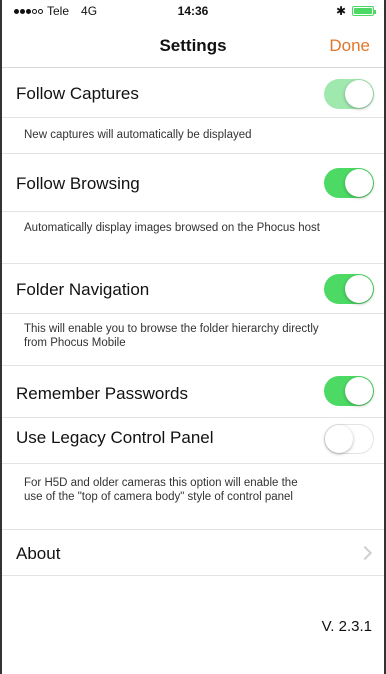  What do you see at coordinates (349, 46) in the screenshot?
I see `done-button: Done` at bounding box center [349, 46].